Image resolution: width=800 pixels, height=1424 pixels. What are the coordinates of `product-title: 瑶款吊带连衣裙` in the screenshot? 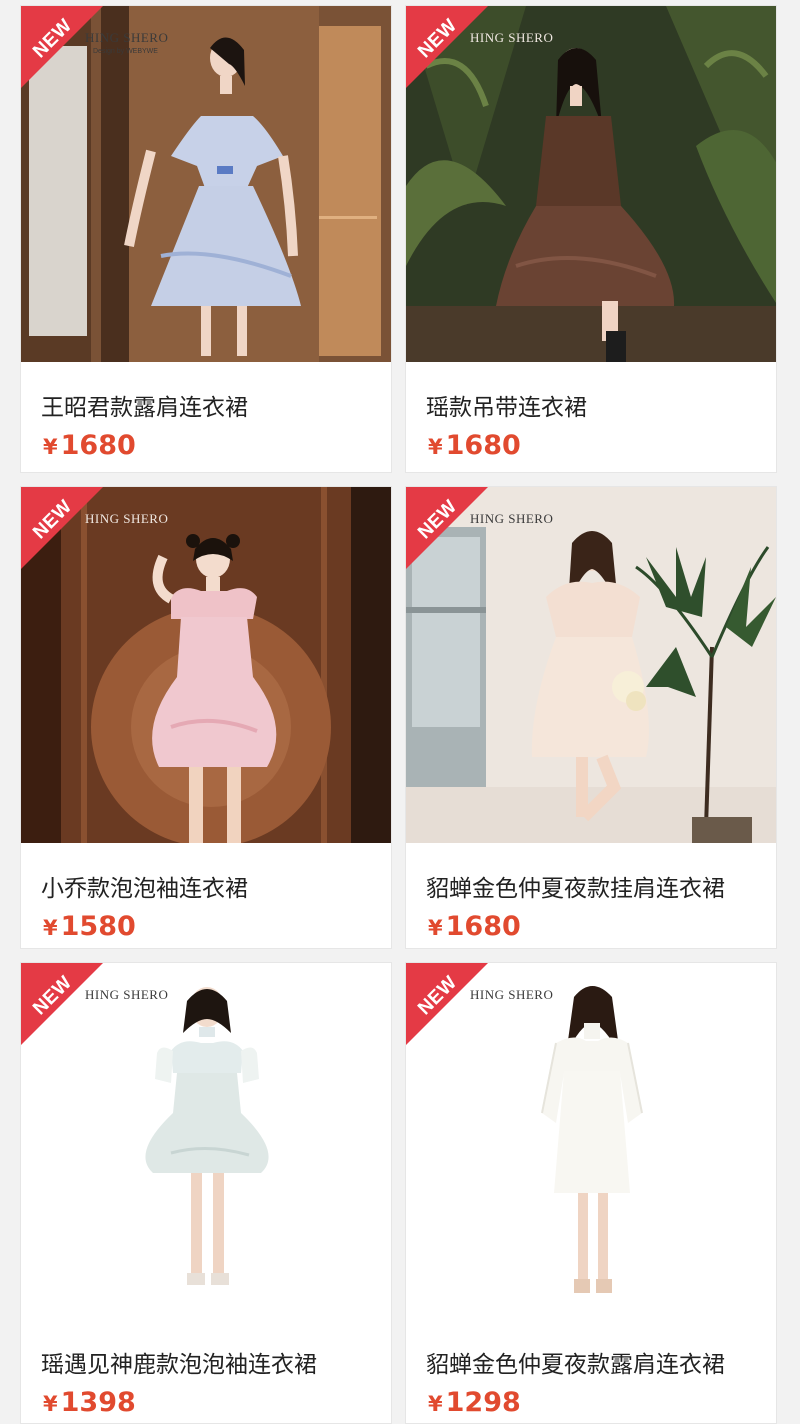 It's located at (506, 405).